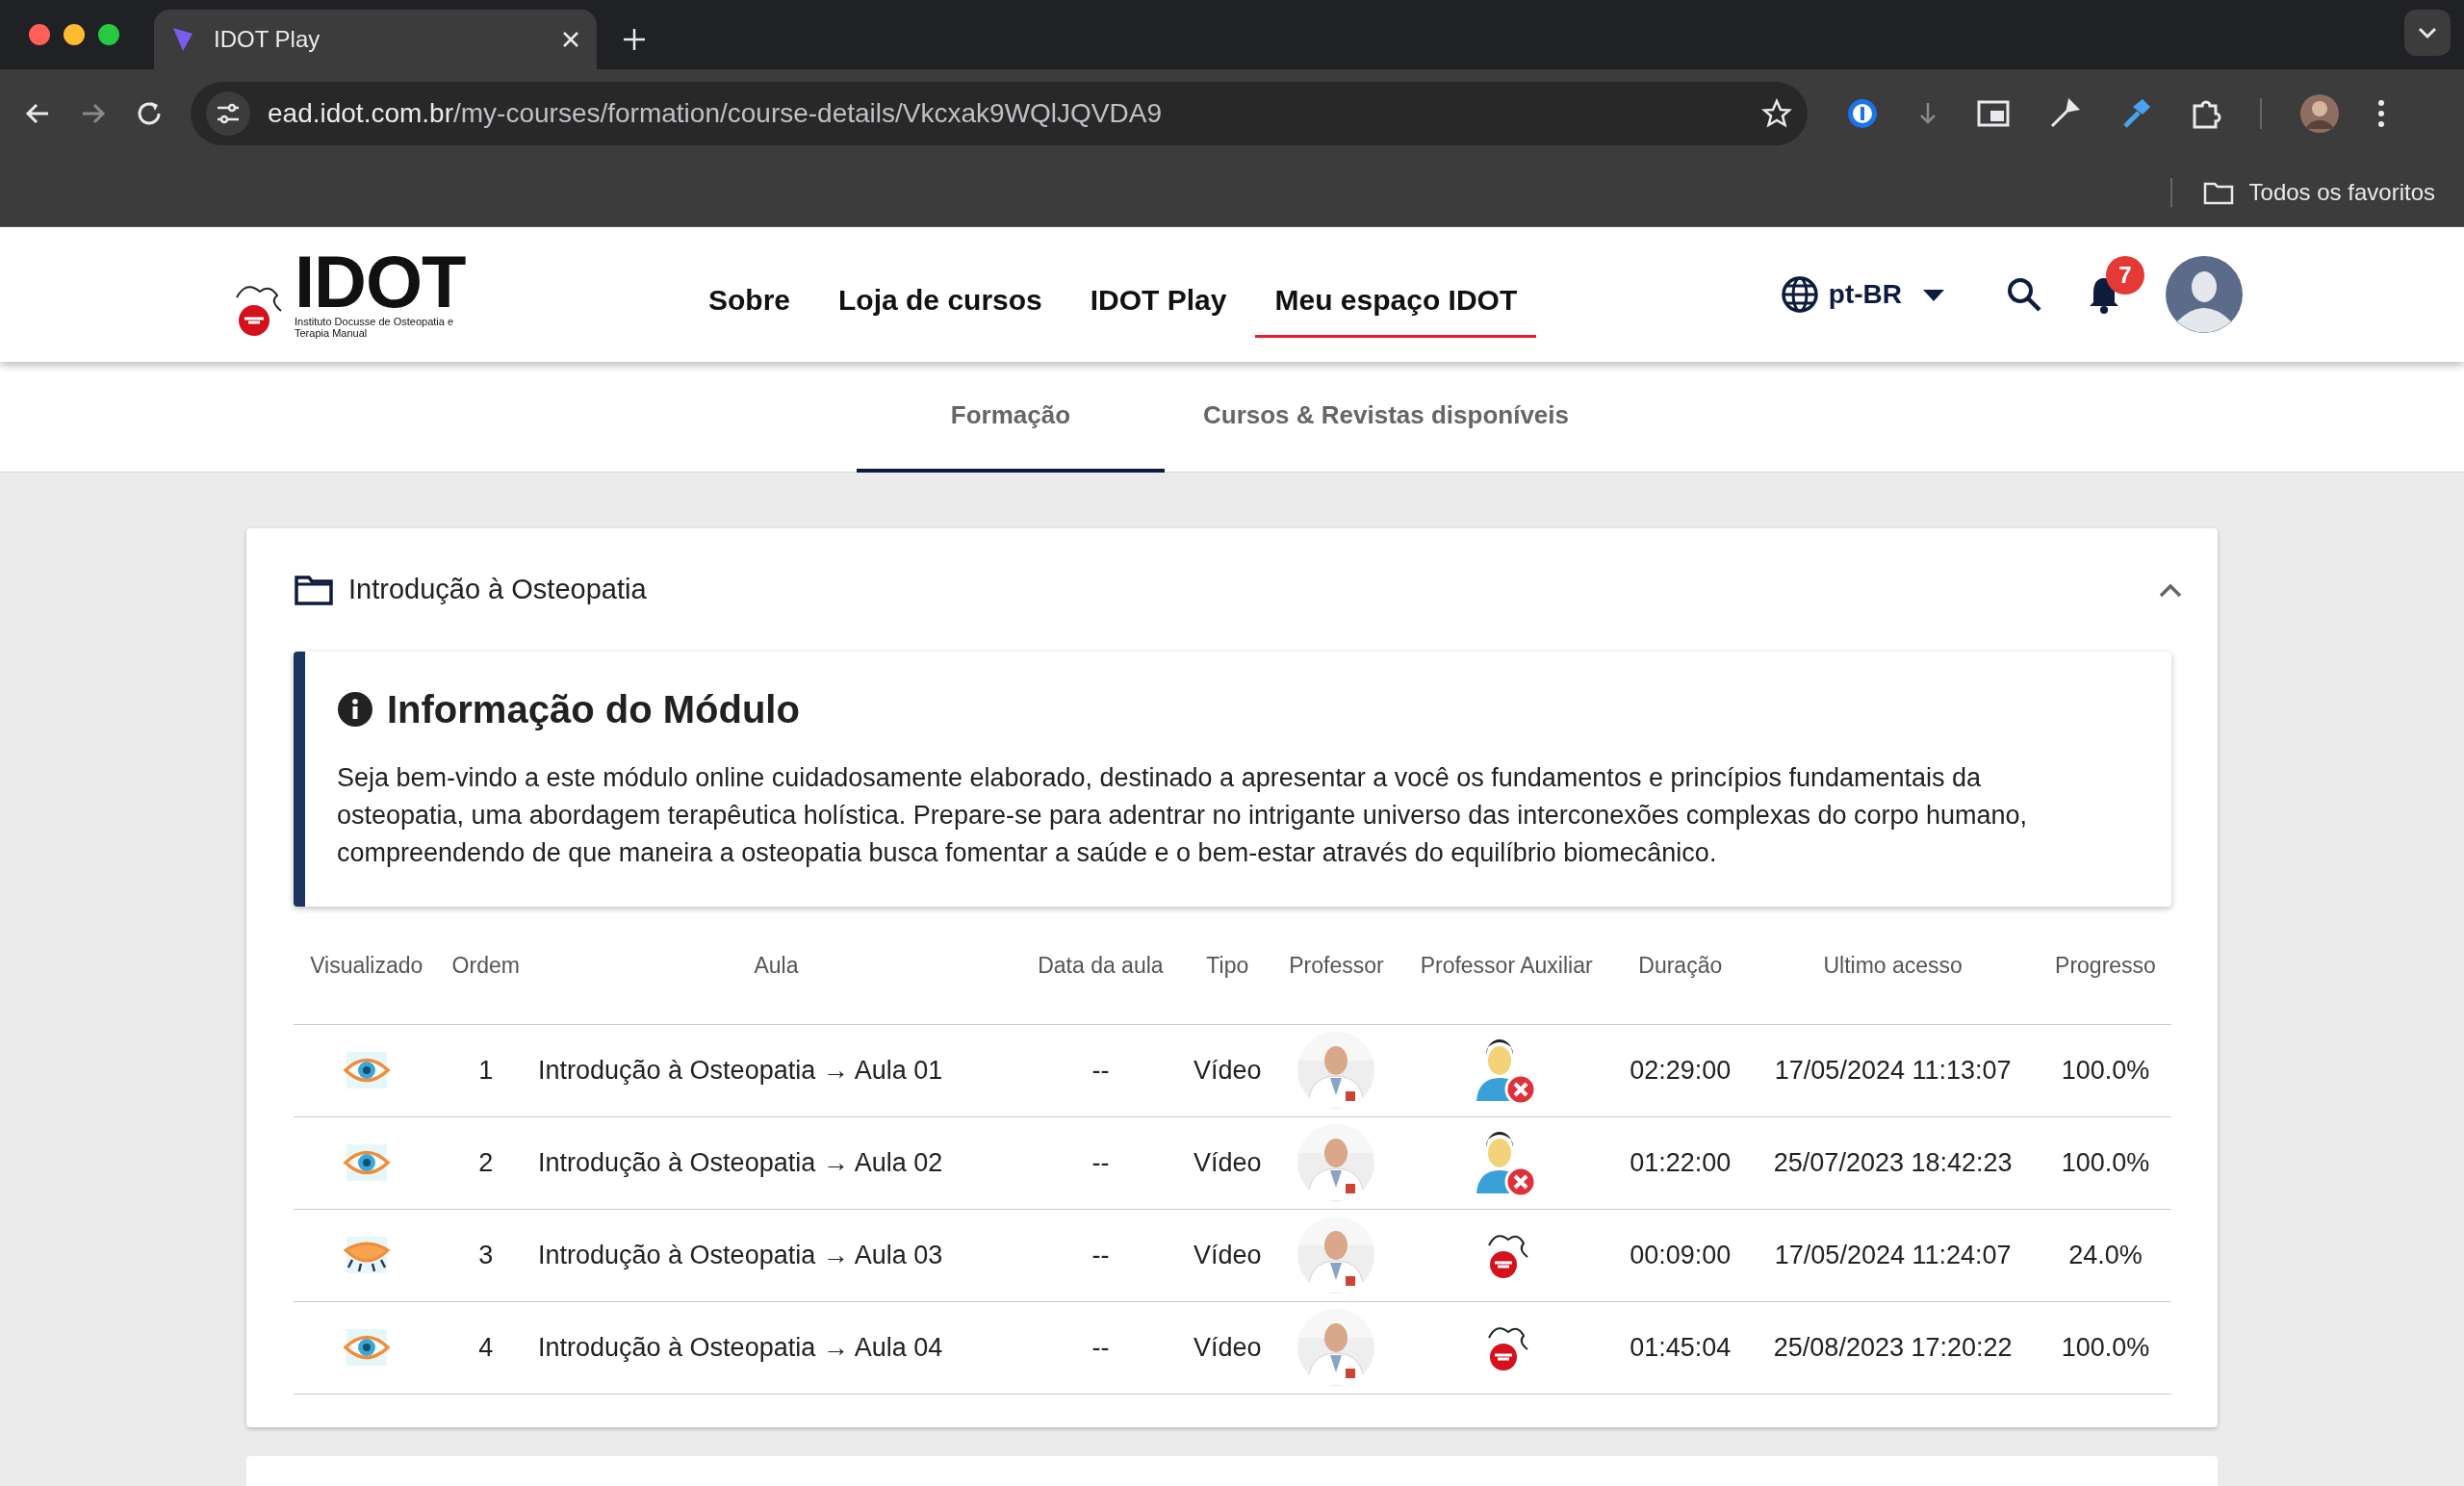 The width and height of the screenshot is (2464, 1486). Describe the element at coordinates (1680, 1070) in the screenshot. I see `table-cell: 02:29:00` at that location.